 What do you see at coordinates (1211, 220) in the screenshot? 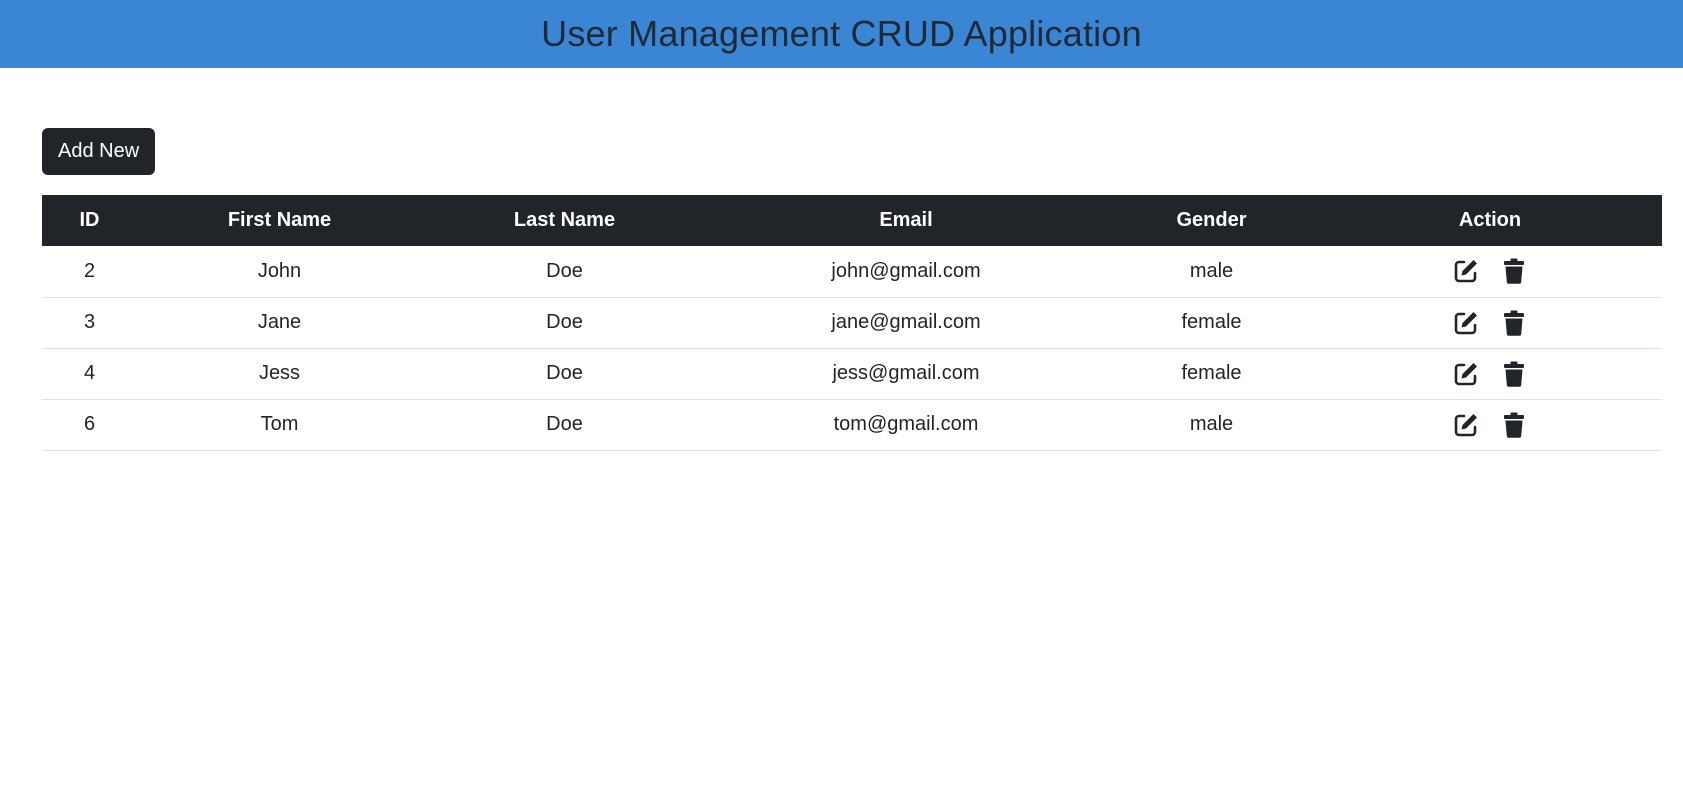
I see `column-header-gender: Gender` at bounding box center [1211, 220].